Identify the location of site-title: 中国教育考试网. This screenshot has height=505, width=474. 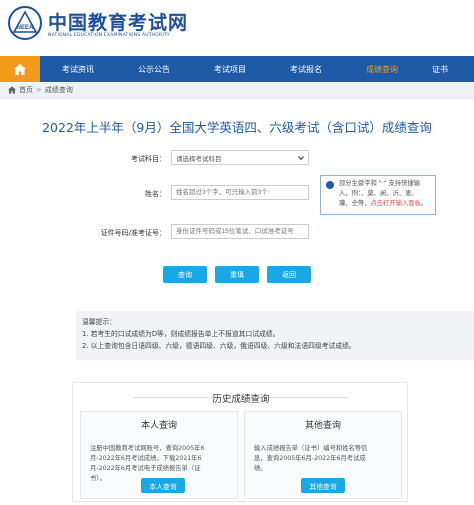
(118, 21).